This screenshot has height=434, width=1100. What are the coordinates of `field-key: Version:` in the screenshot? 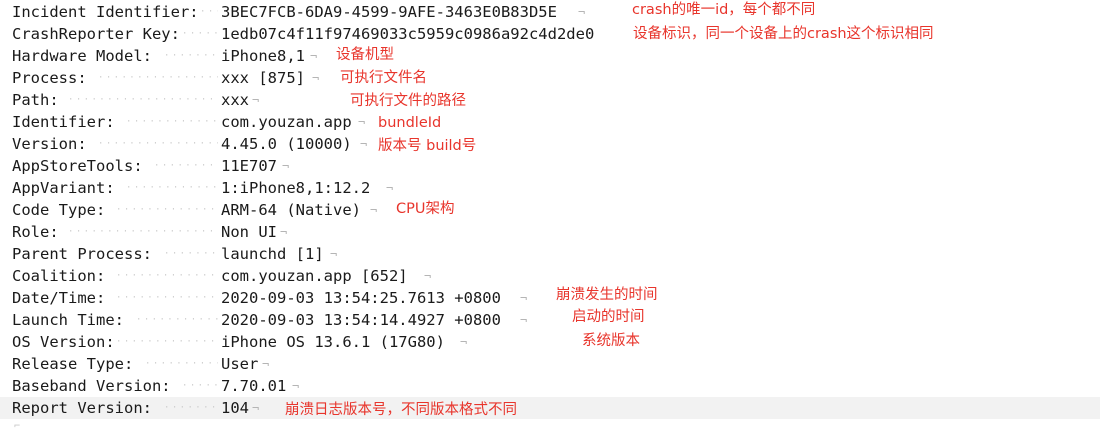 It's located at (49, 144).